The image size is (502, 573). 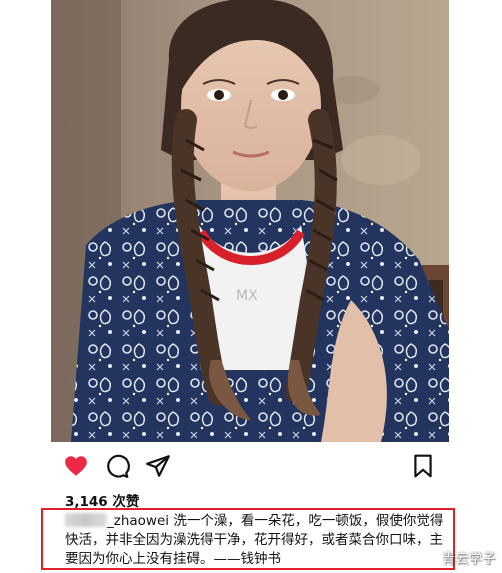 I want to click on like-count: 3,146 次赞, so click(x=102, y=500).